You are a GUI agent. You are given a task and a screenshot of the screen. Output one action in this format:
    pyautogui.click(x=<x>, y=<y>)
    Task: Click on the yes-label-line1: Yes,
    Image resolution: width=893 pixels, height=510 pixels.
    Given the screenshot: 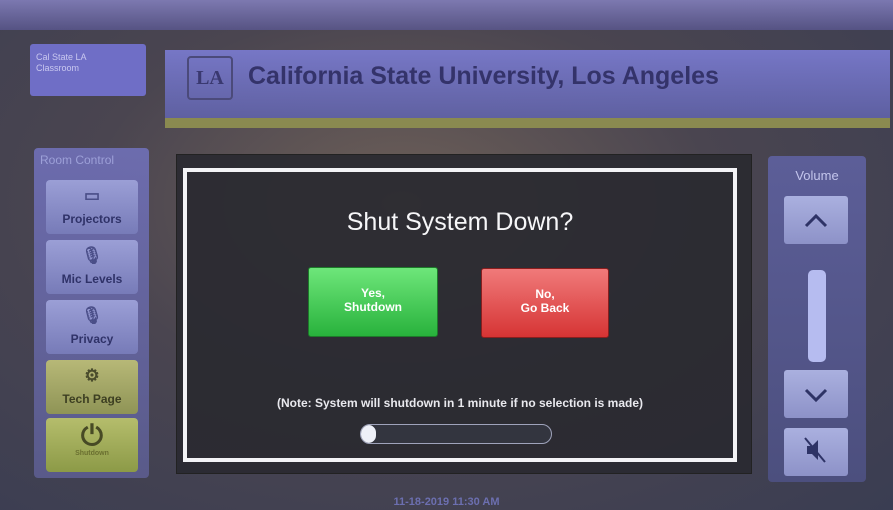 What is the action you would take?
    pyautogui.click(x=373, y=293)
    